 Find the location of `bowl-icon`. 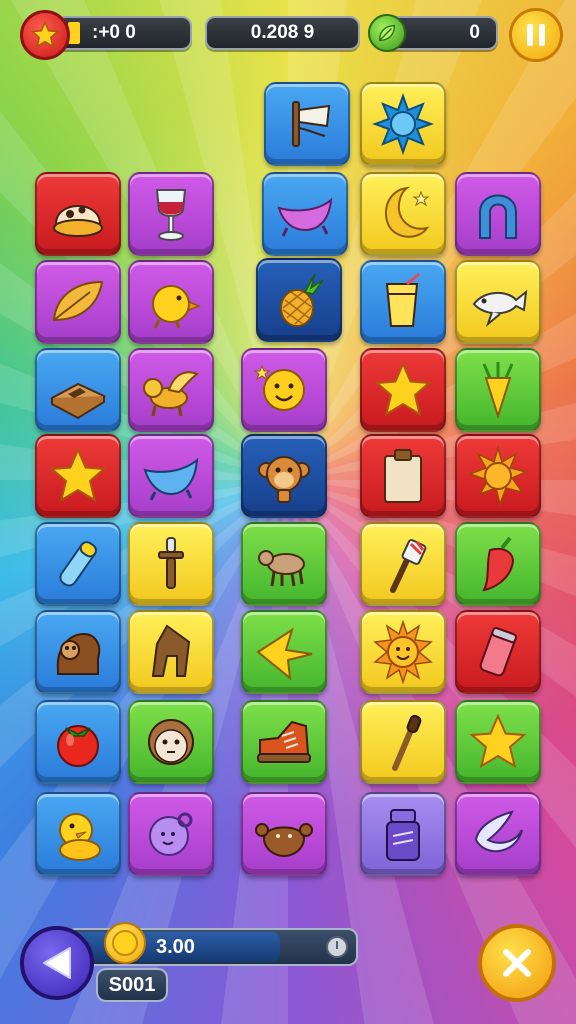

bowl-icon is located at coordinates (171, 479).